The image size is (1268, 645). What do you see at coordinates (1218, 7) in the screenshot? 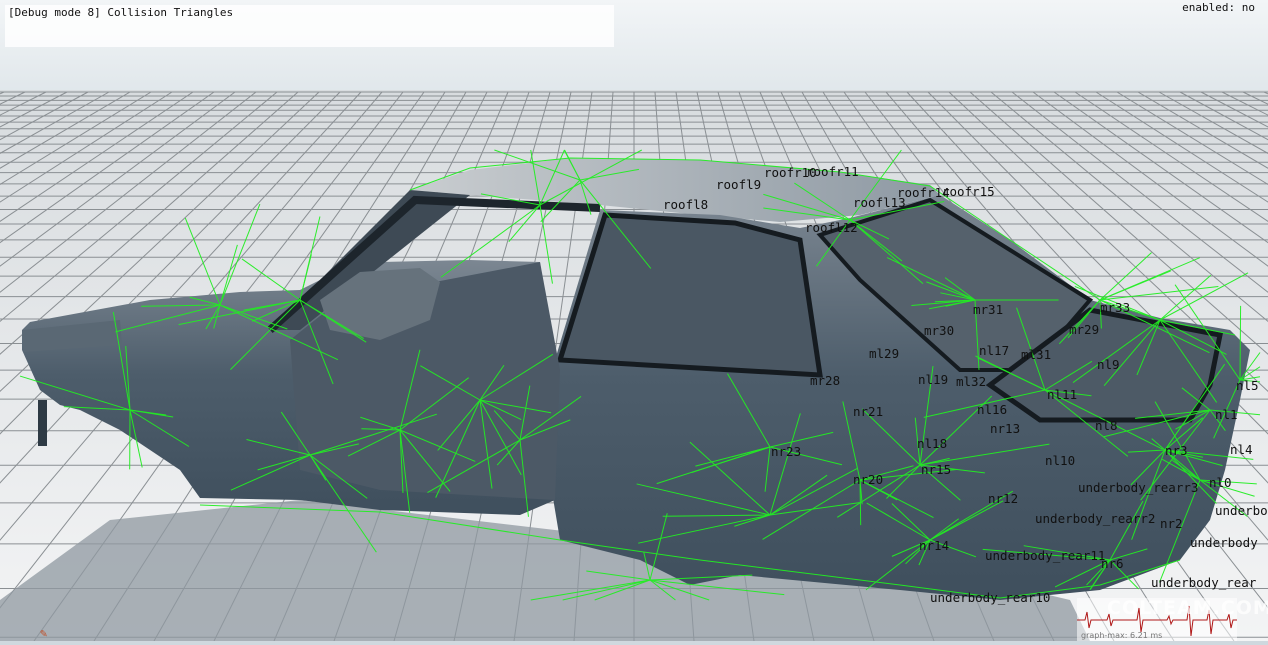
I see `enabled-status: enabled: no` at bounding box center [1218, 7].